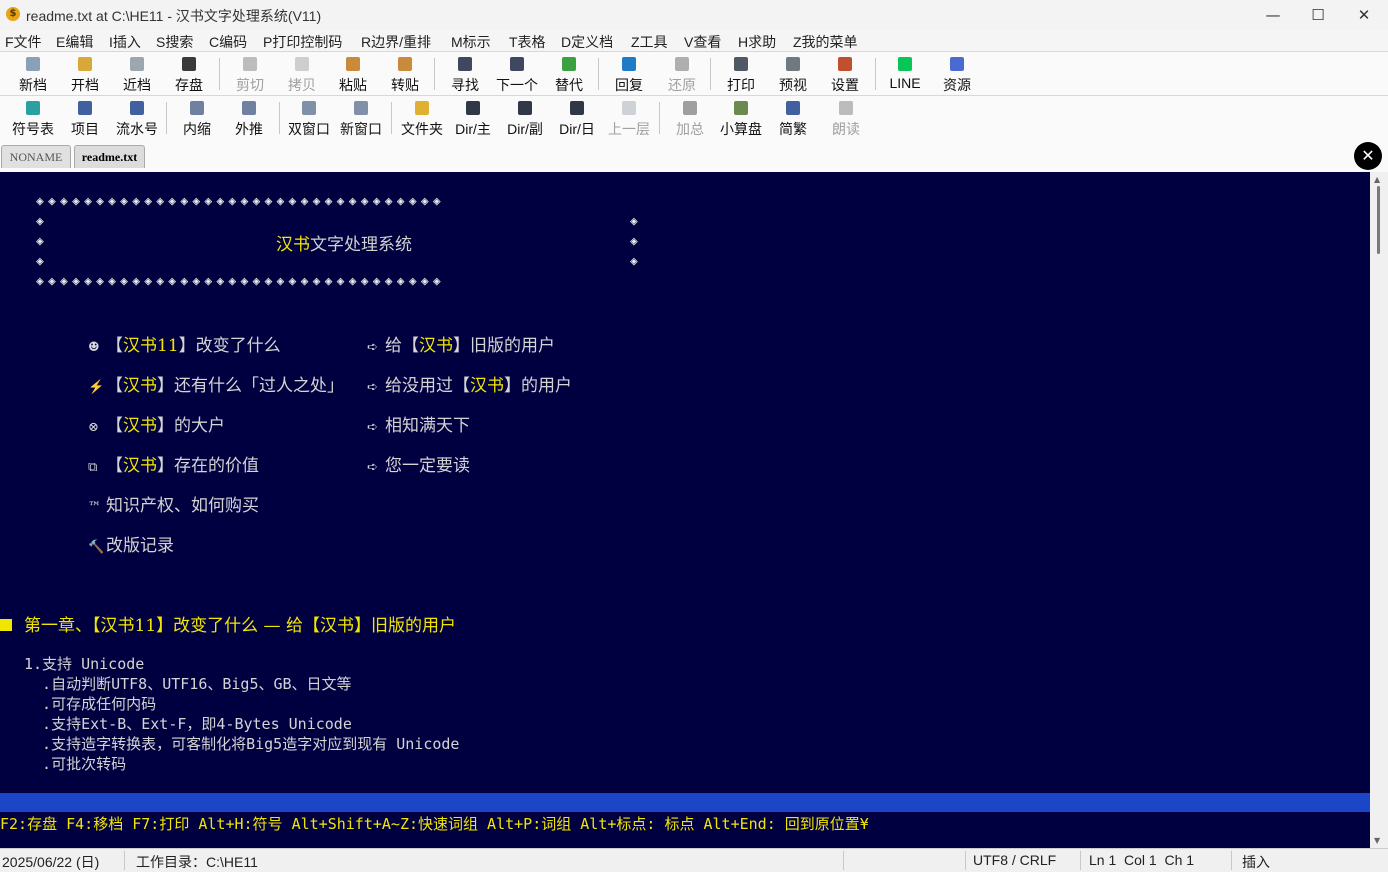  What do you see at coordinates (517, 64) in the screenshot?
I see `find-next-icon` at bounding box center [517, 64].